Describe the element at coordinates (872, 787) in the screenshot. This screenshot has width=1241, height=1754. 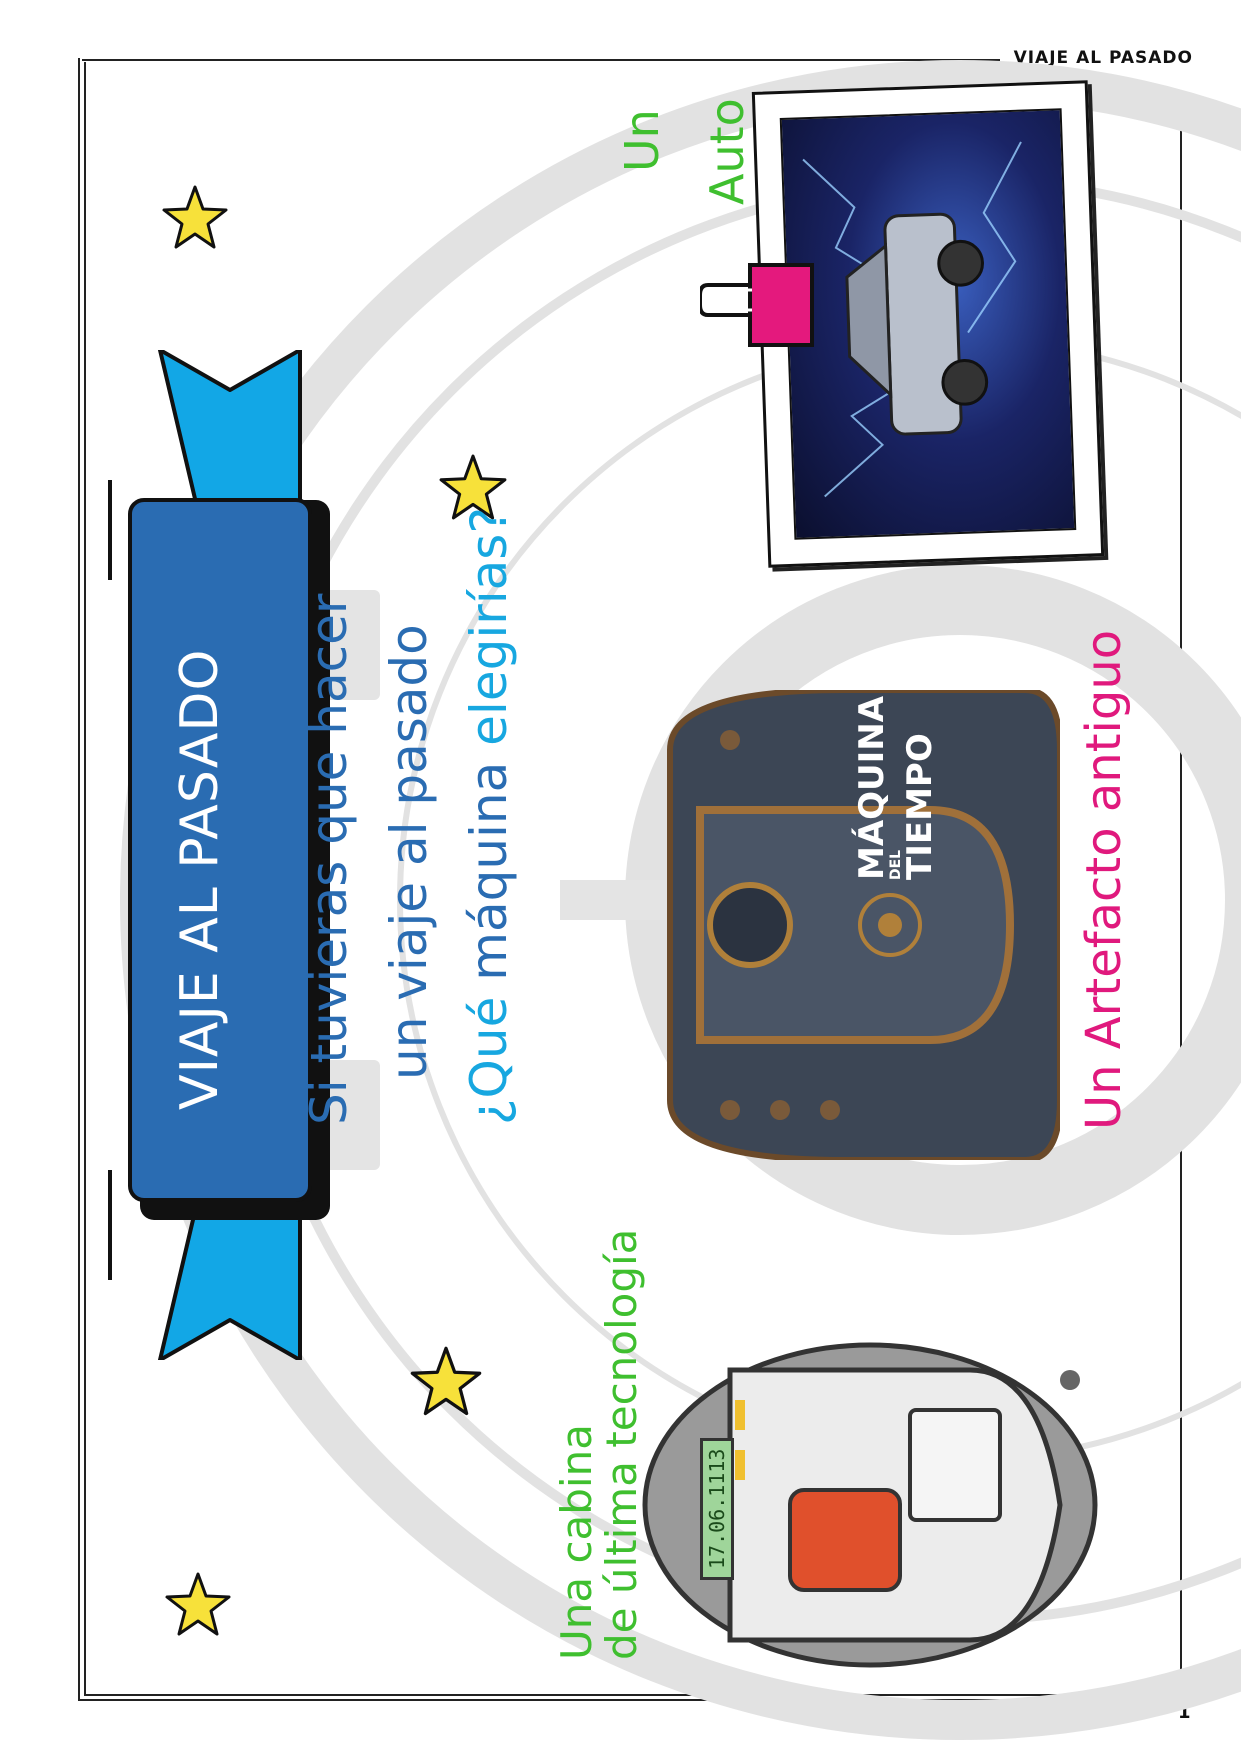
I see `artifact-label-line1: MÁQUINA` at that location.